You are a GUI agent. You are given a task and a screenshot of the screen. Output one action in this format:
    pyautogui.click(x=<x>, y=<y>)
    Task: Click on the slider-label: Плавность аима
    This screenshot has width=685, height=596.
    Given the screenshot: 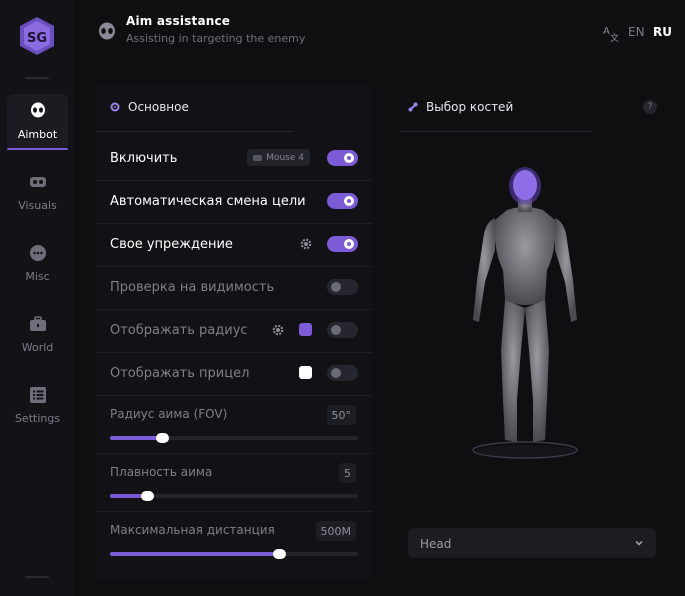 What is the action you would take?
    pyautogui.click(x=161, y=472)
    